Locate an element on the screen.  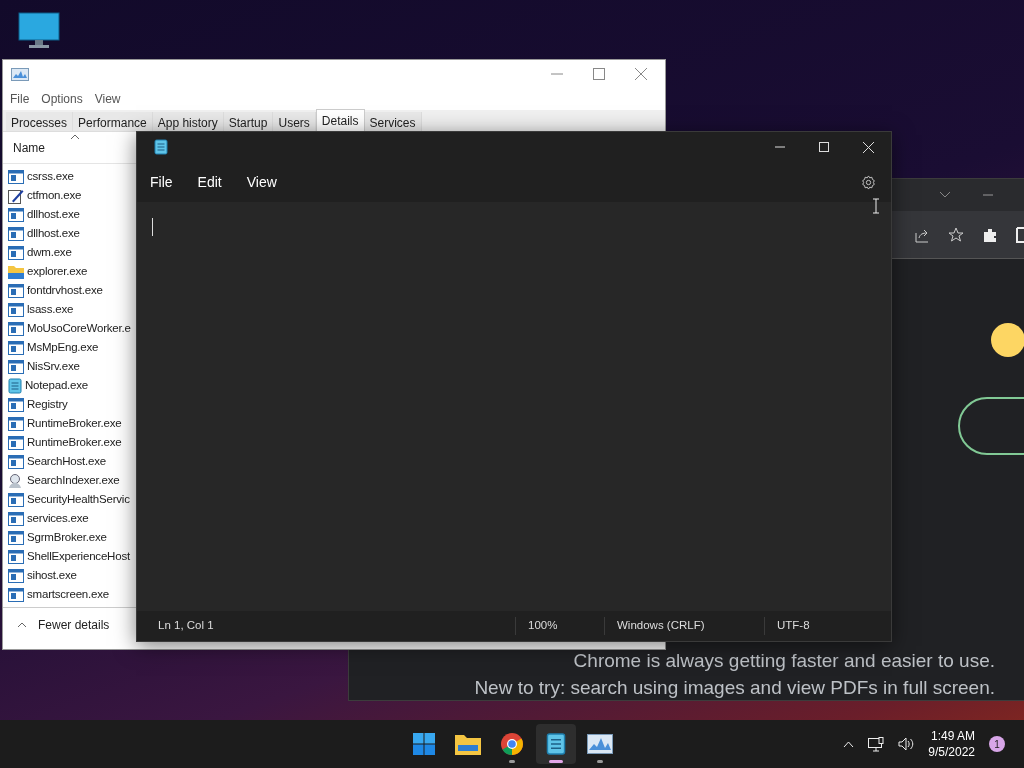
clock-time: 1:49 AM is located at coordinates (952, 736).